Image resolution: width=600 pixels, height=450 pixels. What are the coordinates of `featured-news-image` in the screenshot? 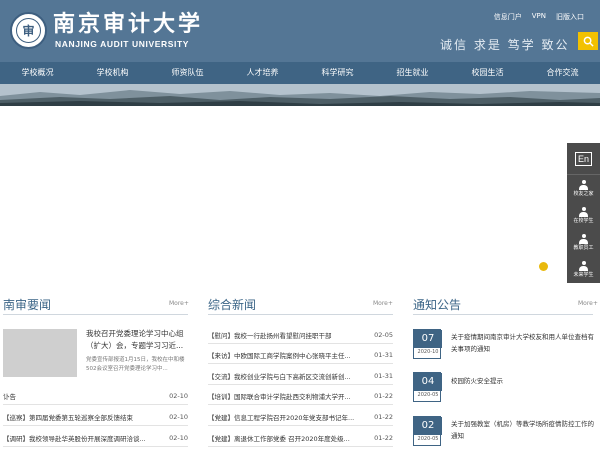 It's located at (40, 353).